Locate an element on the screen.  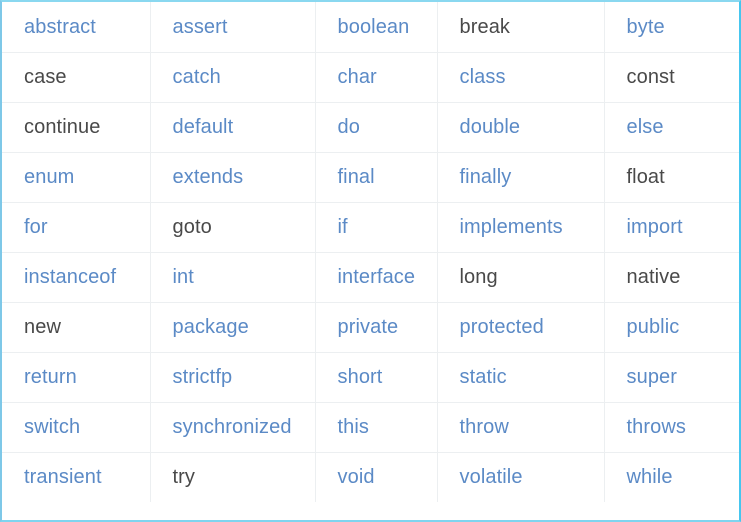
table-cell: package is located at coordinates (233, 327).